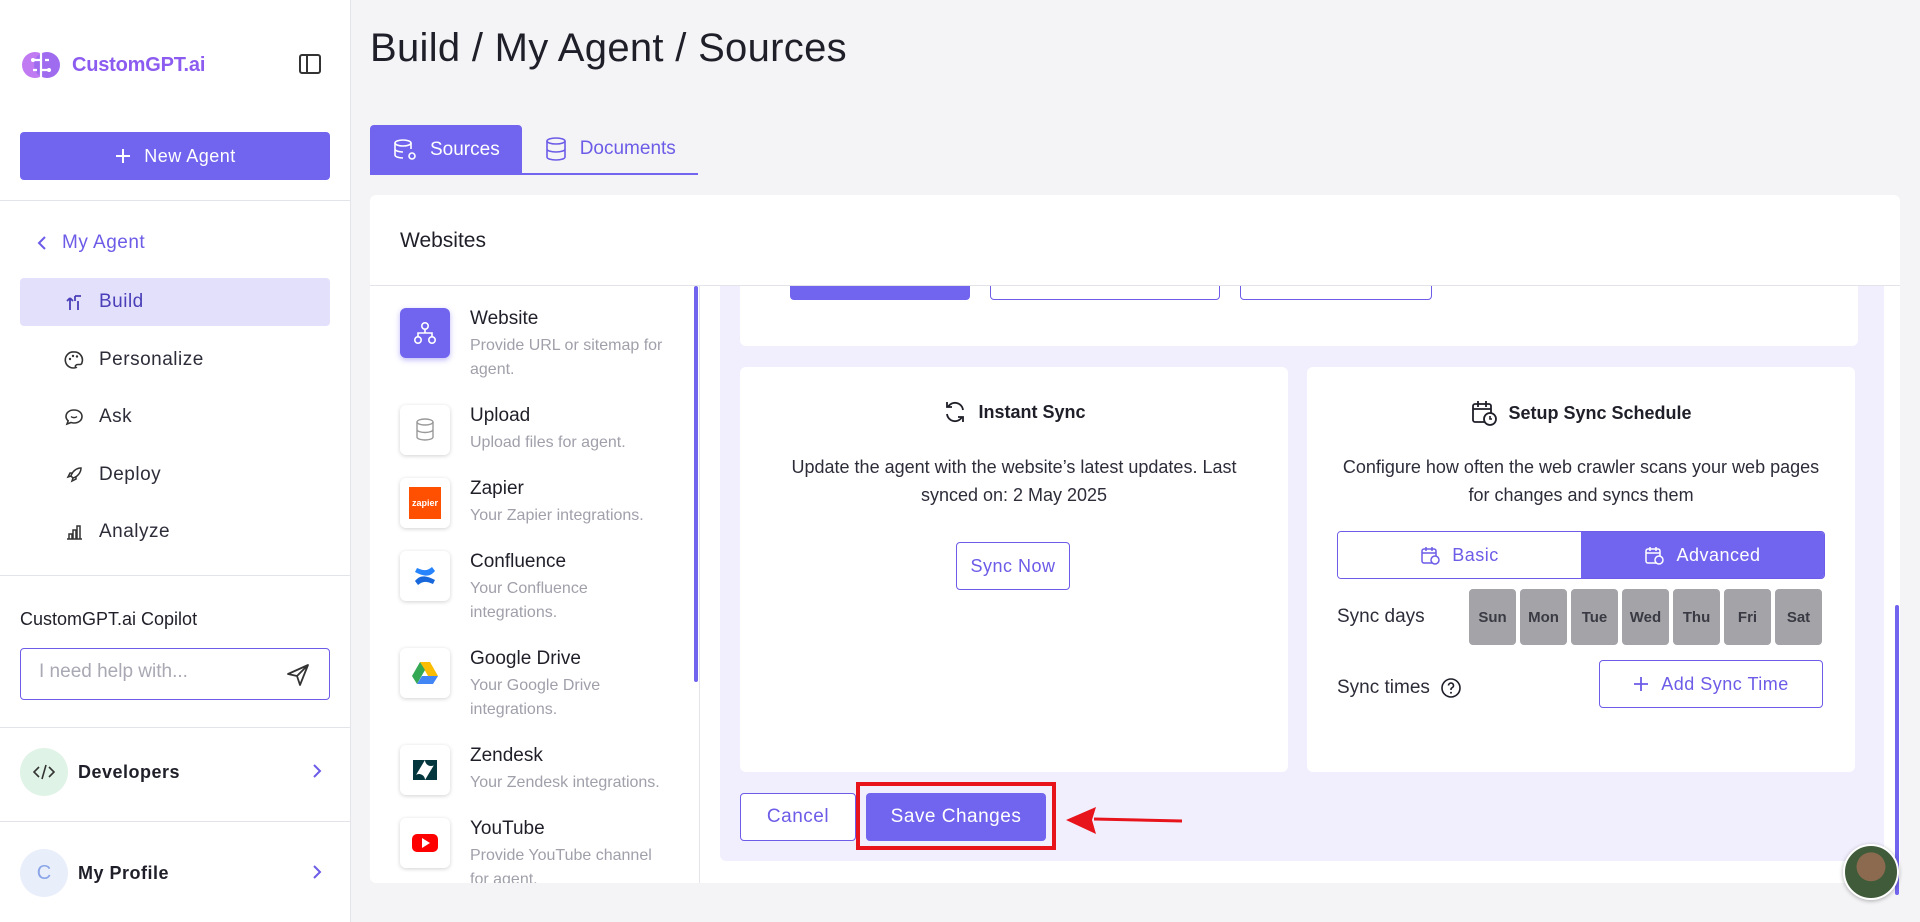 This screenshot has width=1920, height=922. What do you see at coordinates (175, 532) in the screenshot?
I see `sidebar-item-analyze: Analyze` at bounding box center [175, 532].